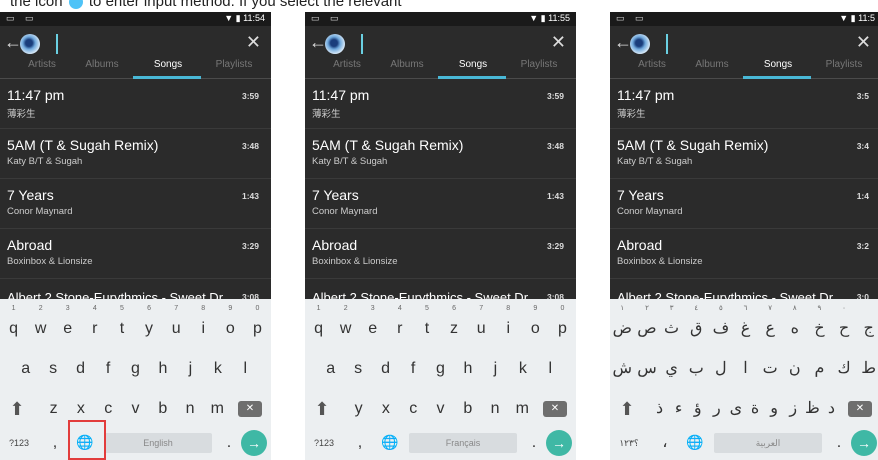 This screenshot has height=460, width=878. Describe the element at coordinates (721, 325) in the screenshot. I see `key: ٥ف` at that location.